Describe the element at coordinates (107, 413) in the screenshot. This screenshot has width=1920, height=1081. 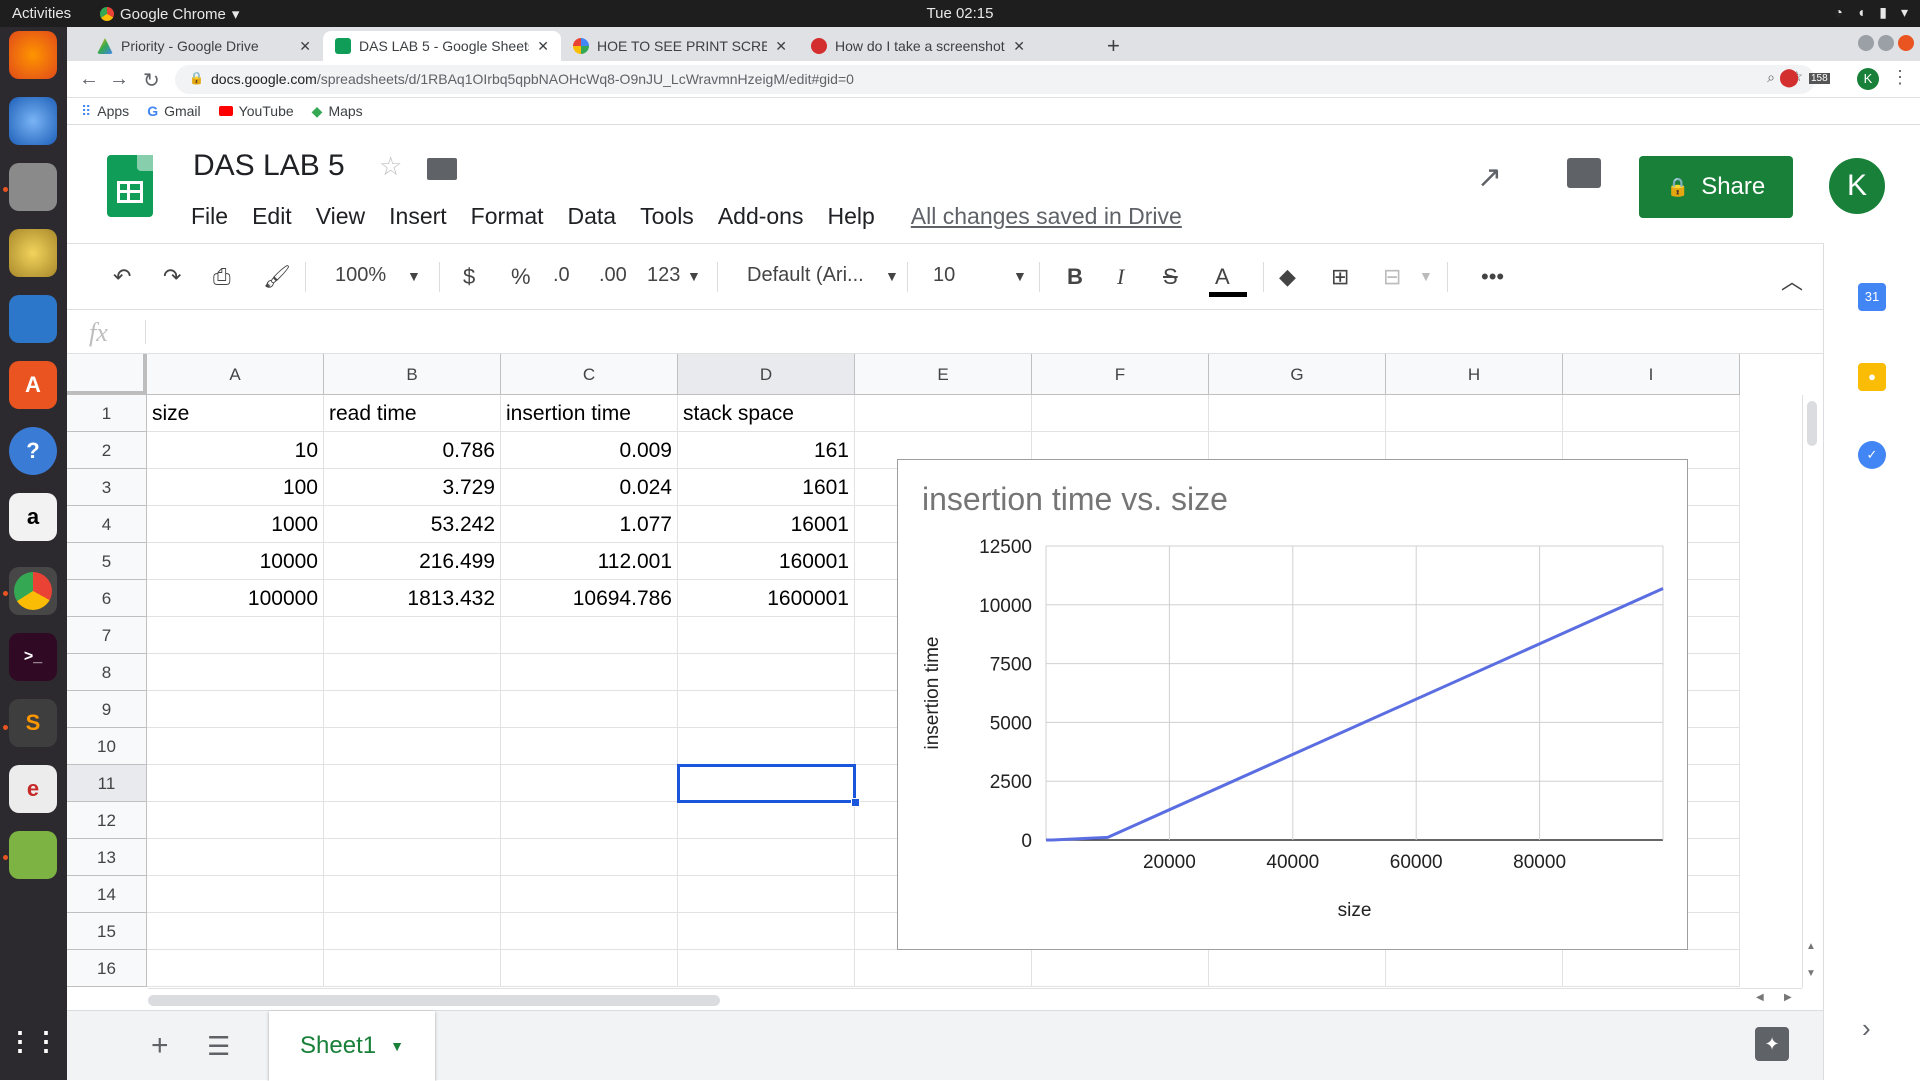
I see `row-header-1: 1` at that location.